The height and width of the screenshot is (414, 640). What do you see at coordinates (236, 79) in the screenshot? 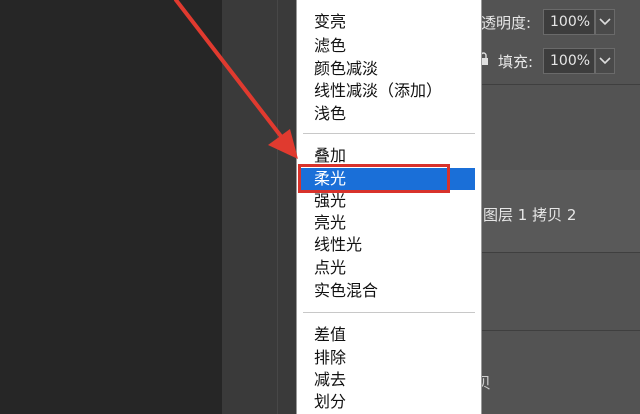
I see `annotation-arrow-icon` at bounding box center [236, 79].